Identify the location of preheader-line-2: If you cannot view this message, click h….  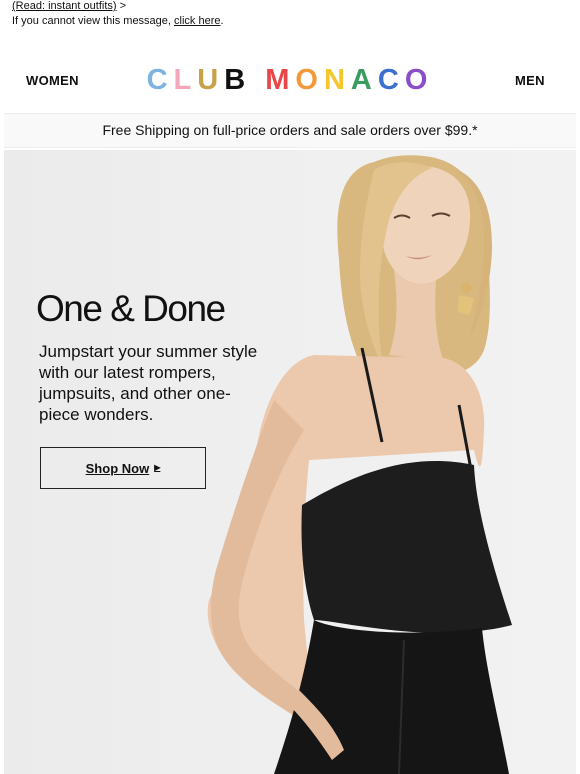
(118, 21).